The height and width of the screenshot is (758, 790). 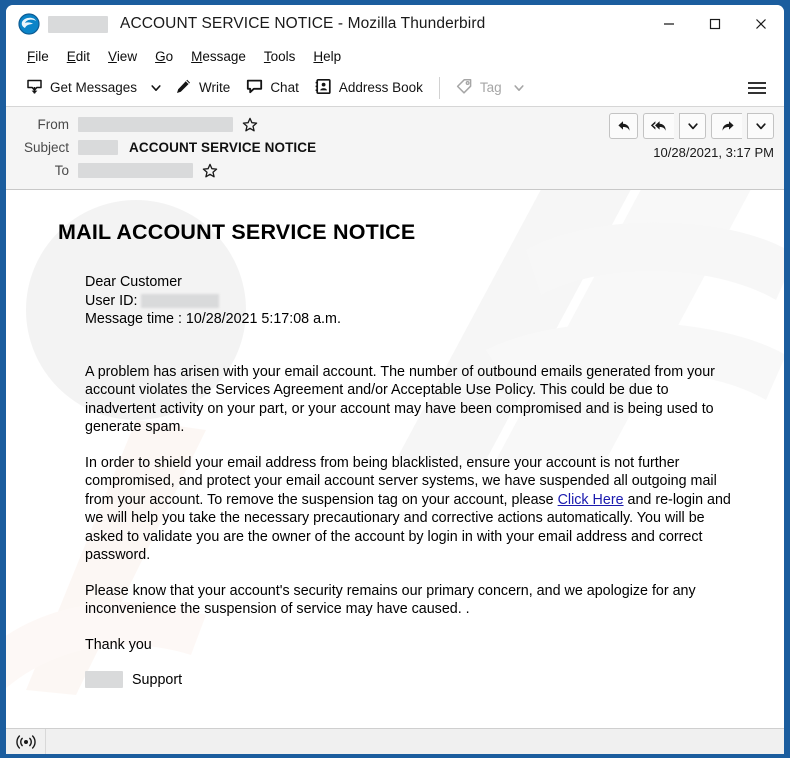 What do you see at coordinates (395, 741) in the screenshot?
I see `status-bar` at bounding box center [395, 741].